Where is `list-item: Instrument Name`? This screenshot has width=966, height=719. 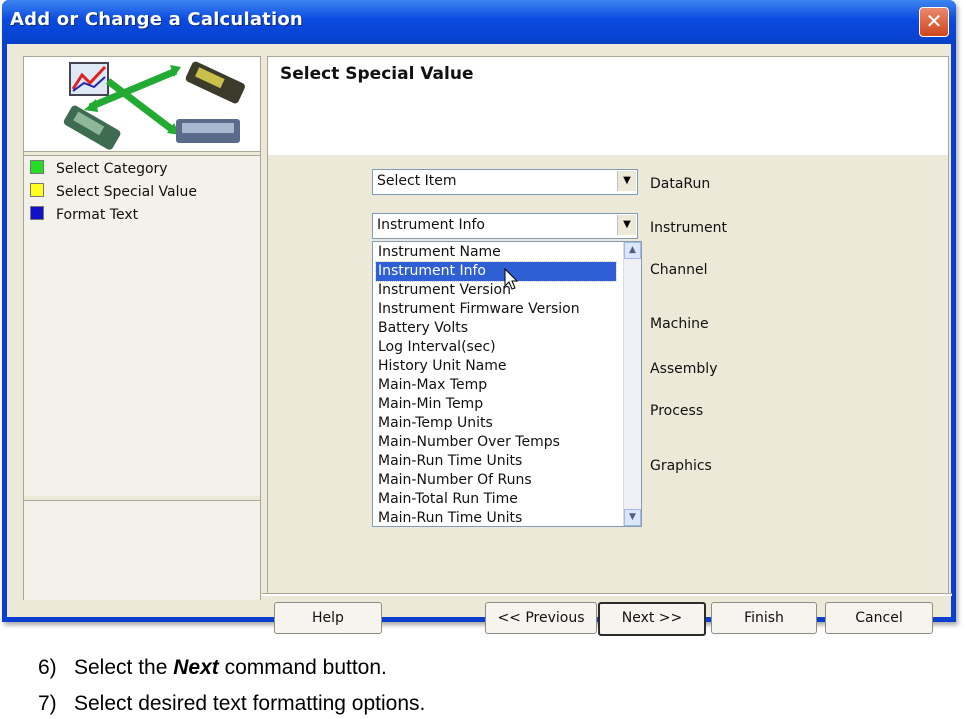
list-item: Instrument Name is located at coordinates (496, 252).